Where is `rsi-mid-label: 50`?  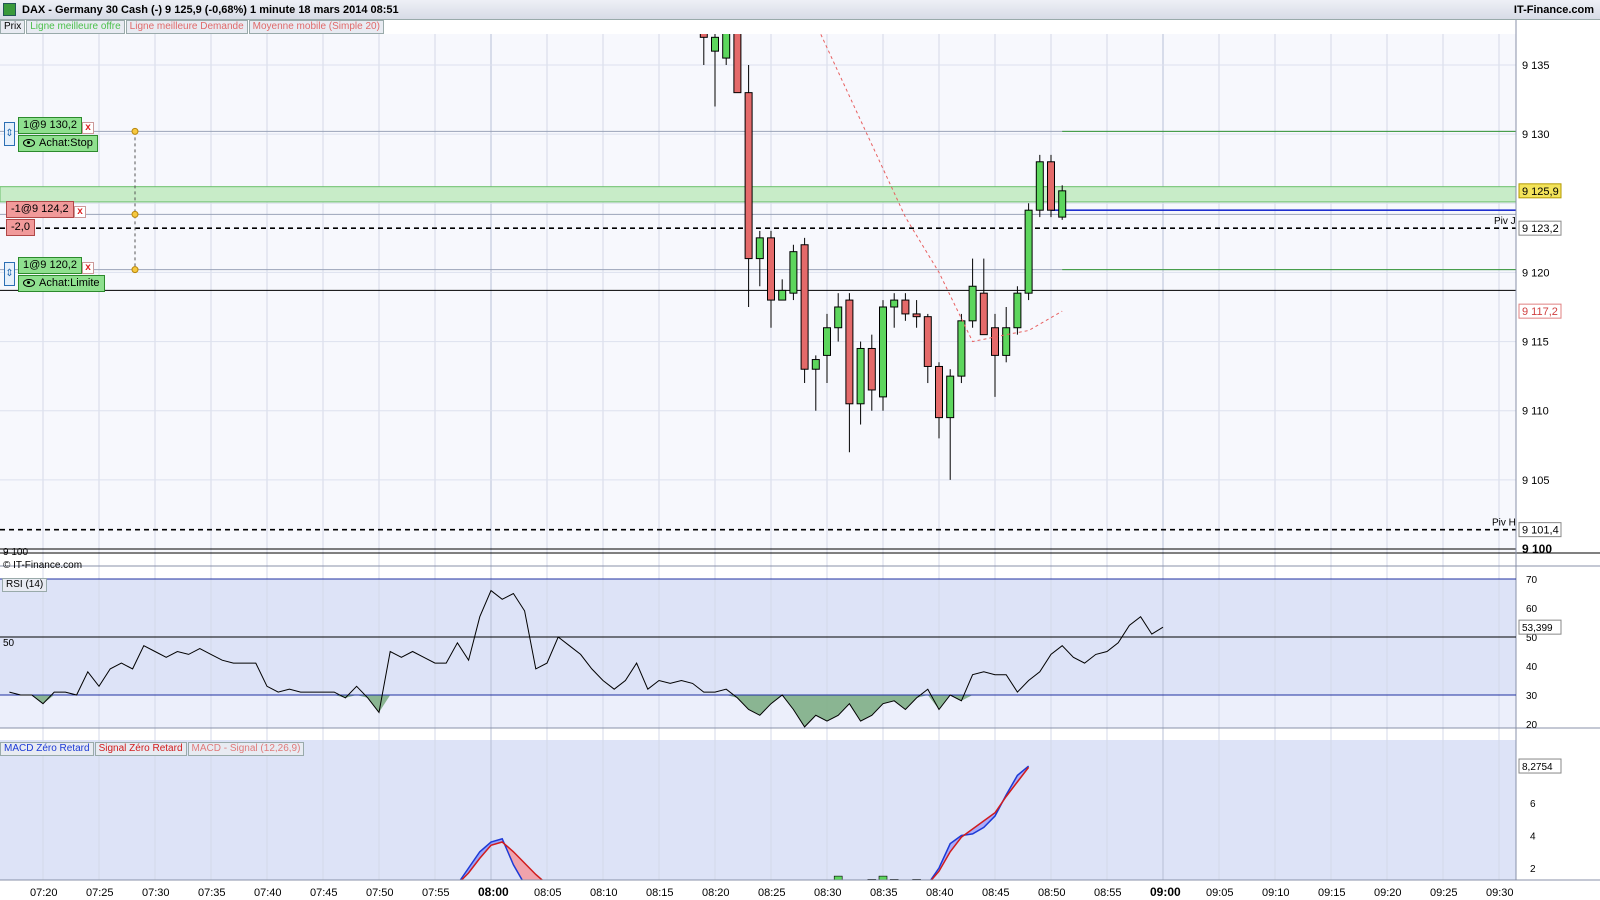
rsi-mid-label: 50 is located at coordinates (9, 643).